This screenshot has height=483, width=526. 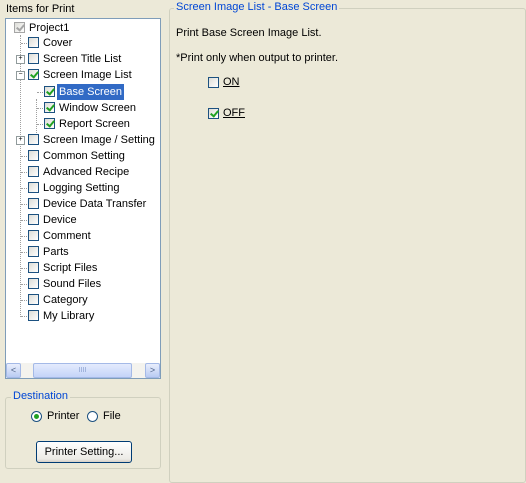 I want to click on tree-item-label: Base Screen, so click(x=90, y=92).